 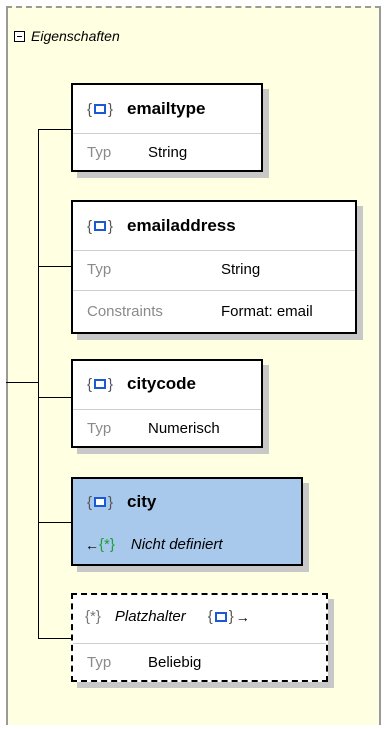 I want to click on wildcard-title: Platzhalter, so click(x=150, y=616).